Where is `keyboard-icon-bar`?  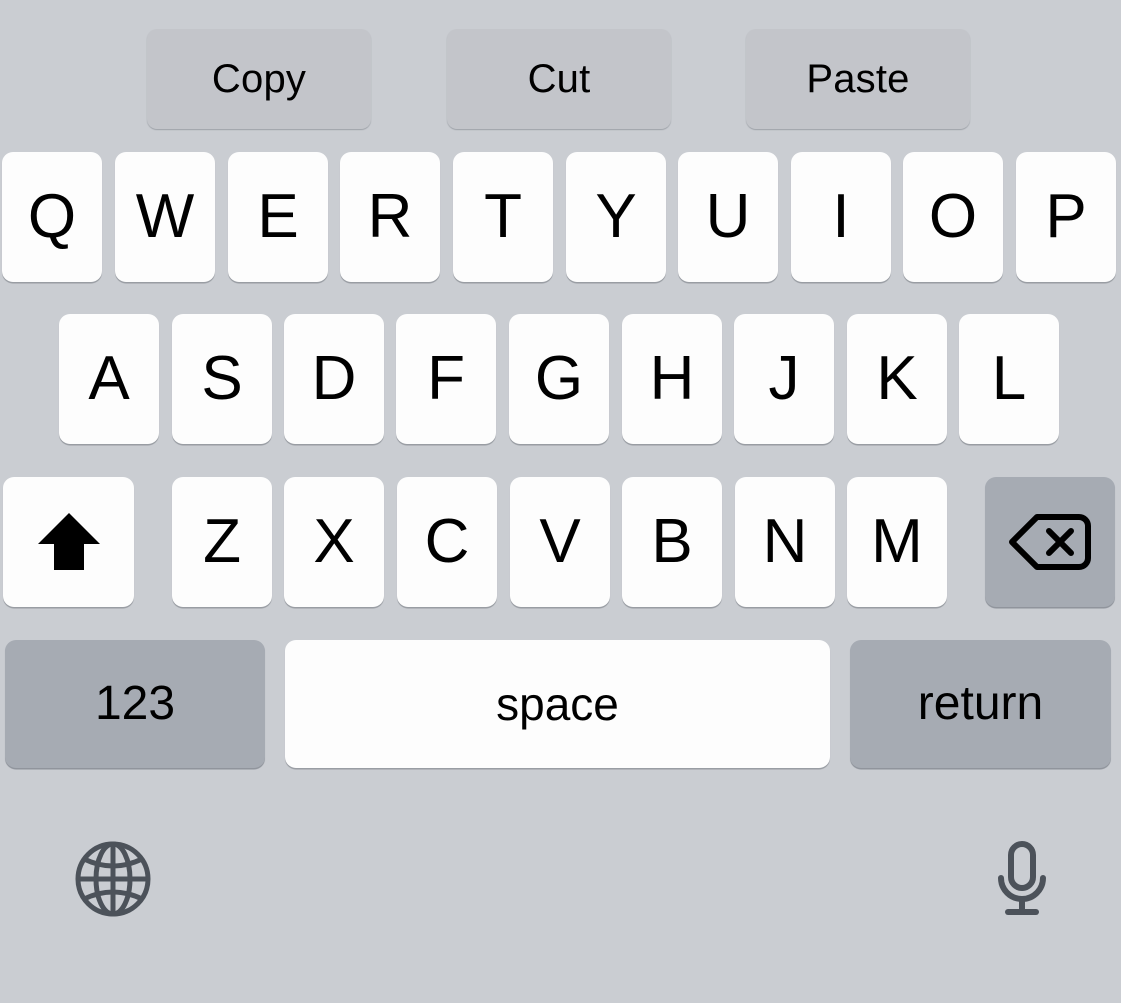
keyboard-icon-bar is located at coordinates (560, 890).